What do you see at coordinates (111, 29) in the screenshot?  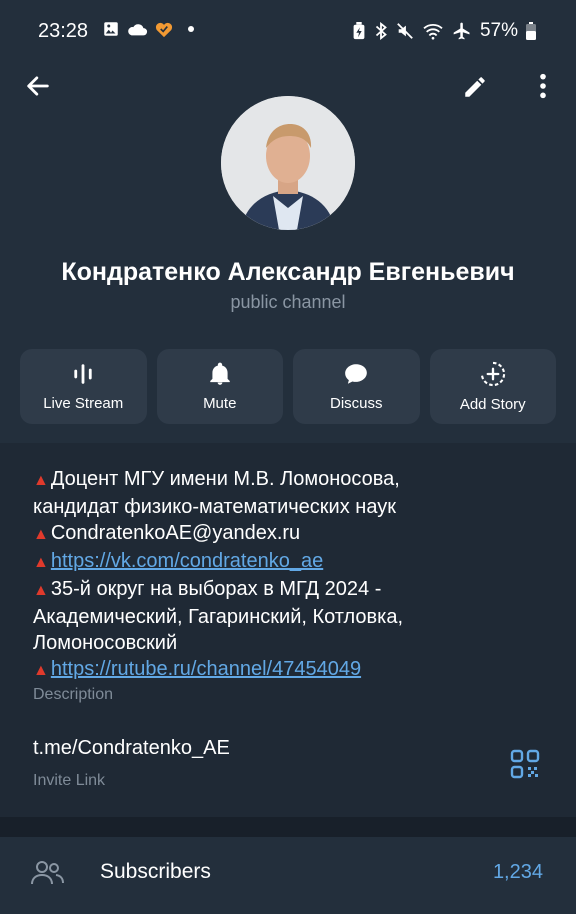 I see `gallery-icon` at bounding box center [111, 29].